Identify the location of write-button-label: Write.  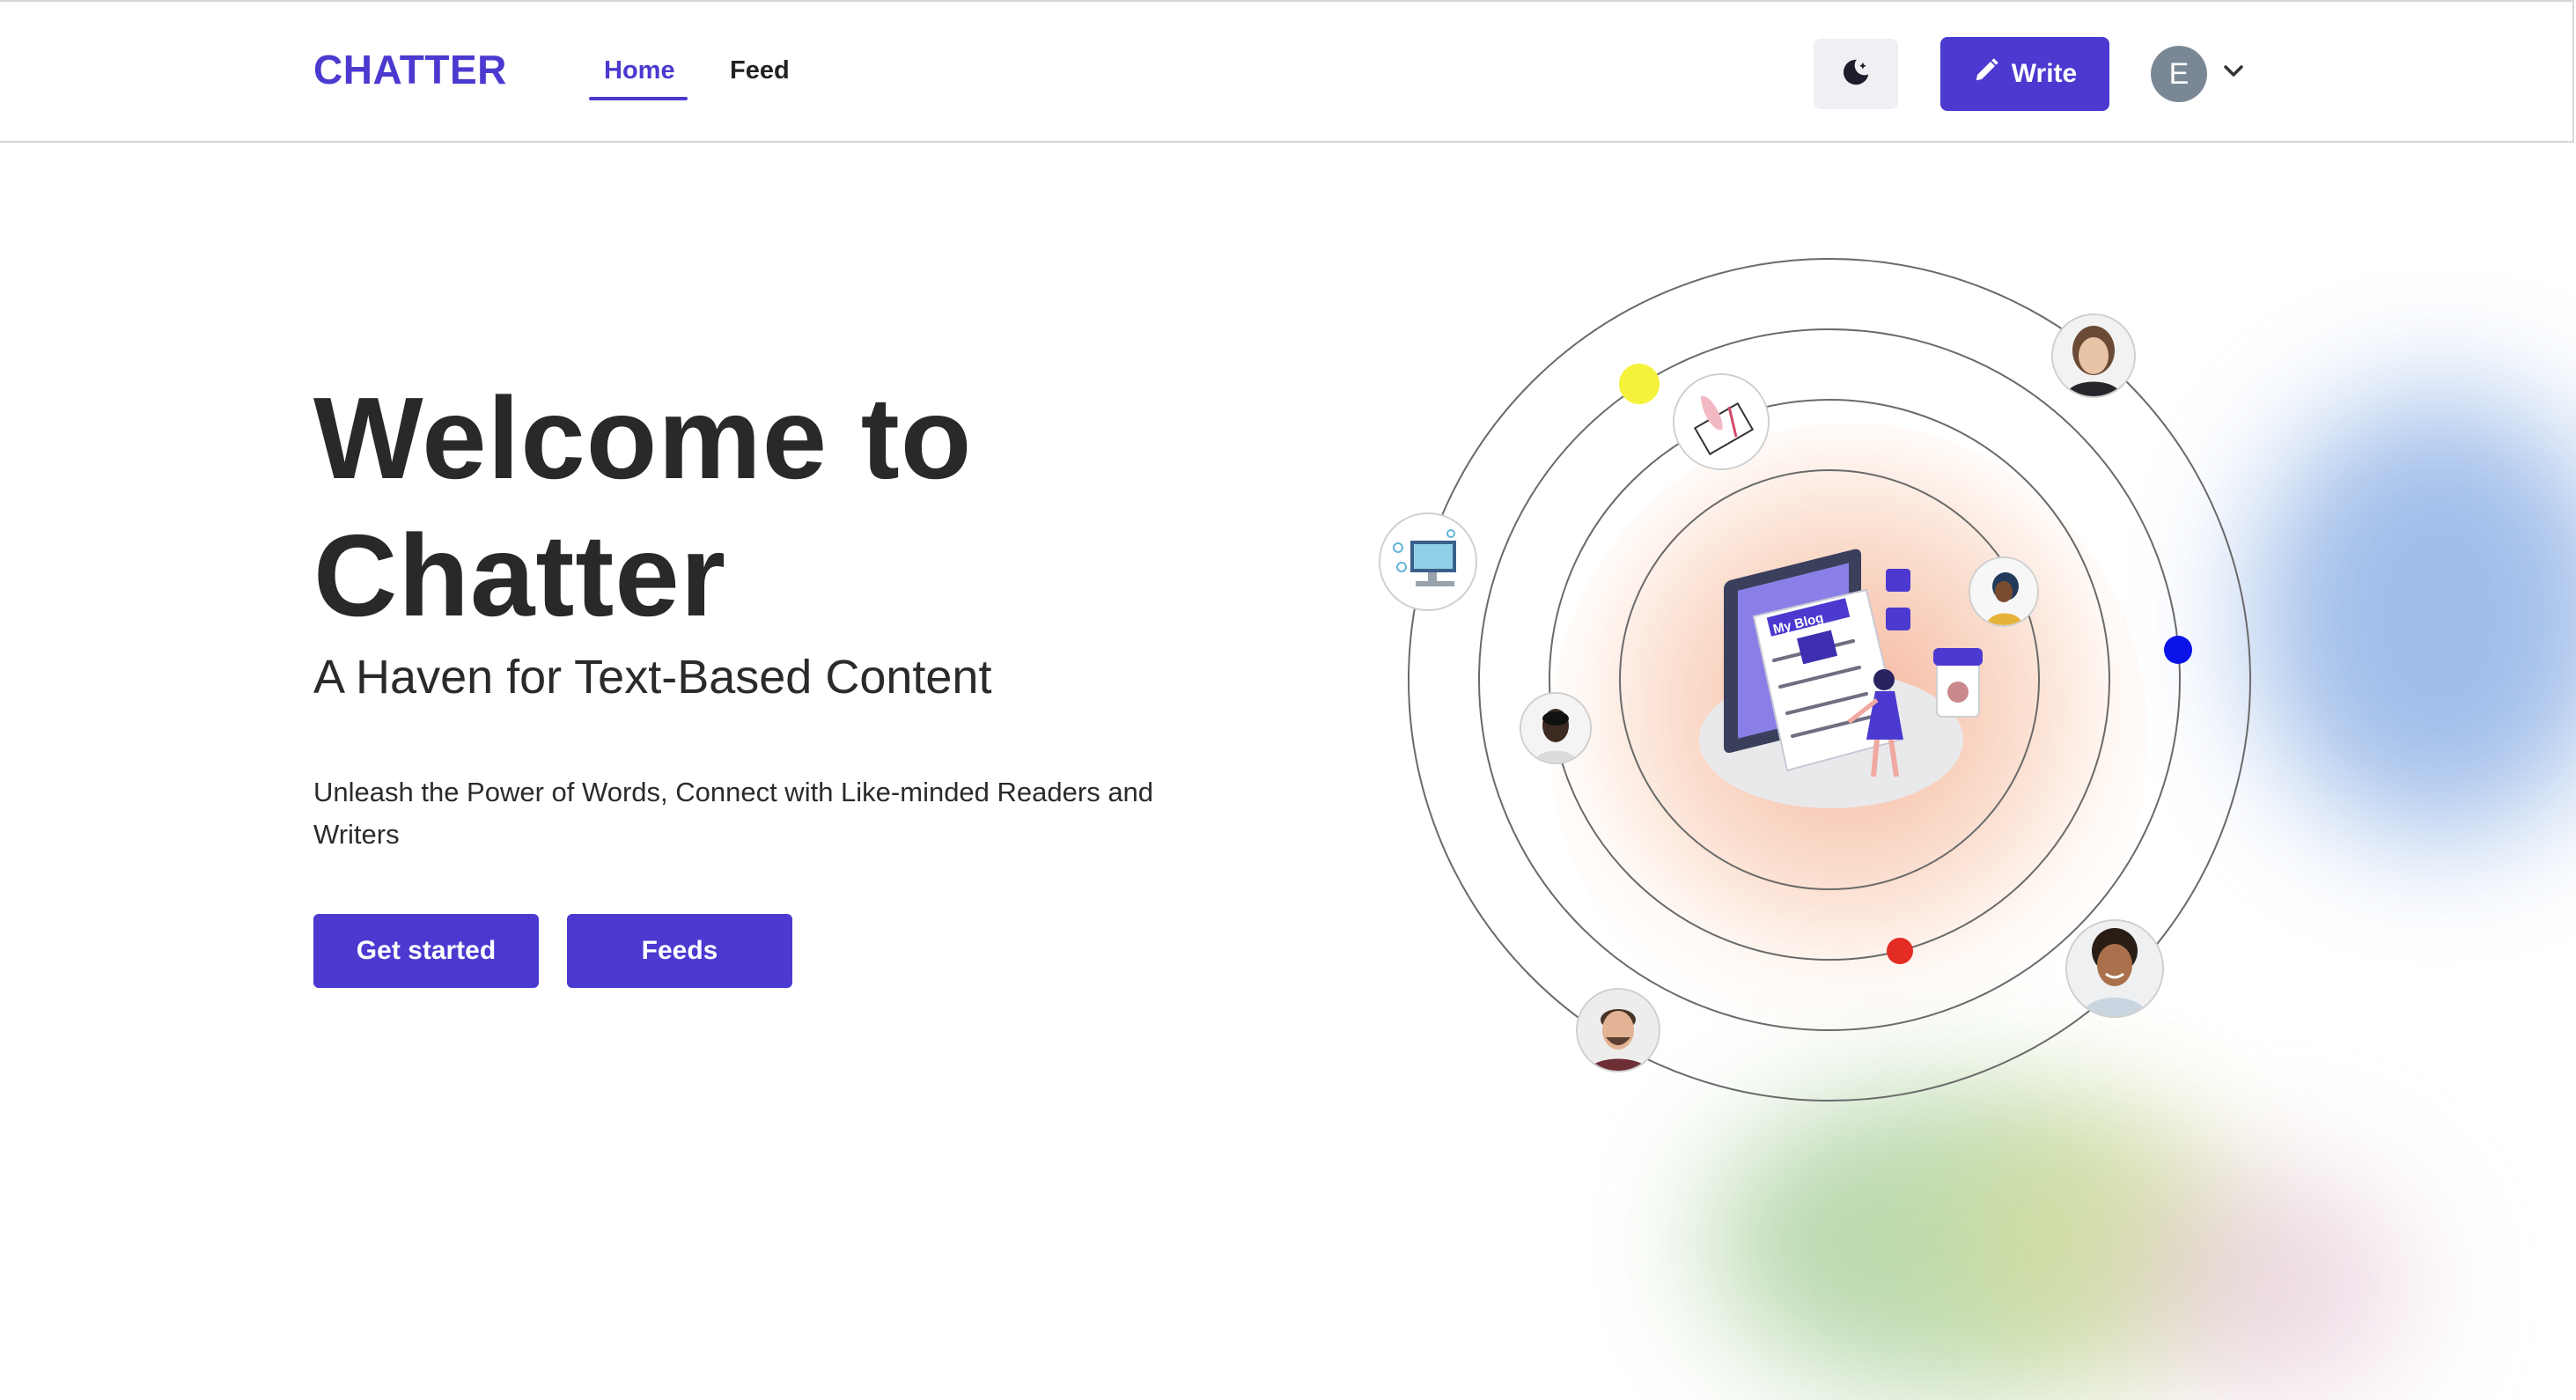
(2044, 73).